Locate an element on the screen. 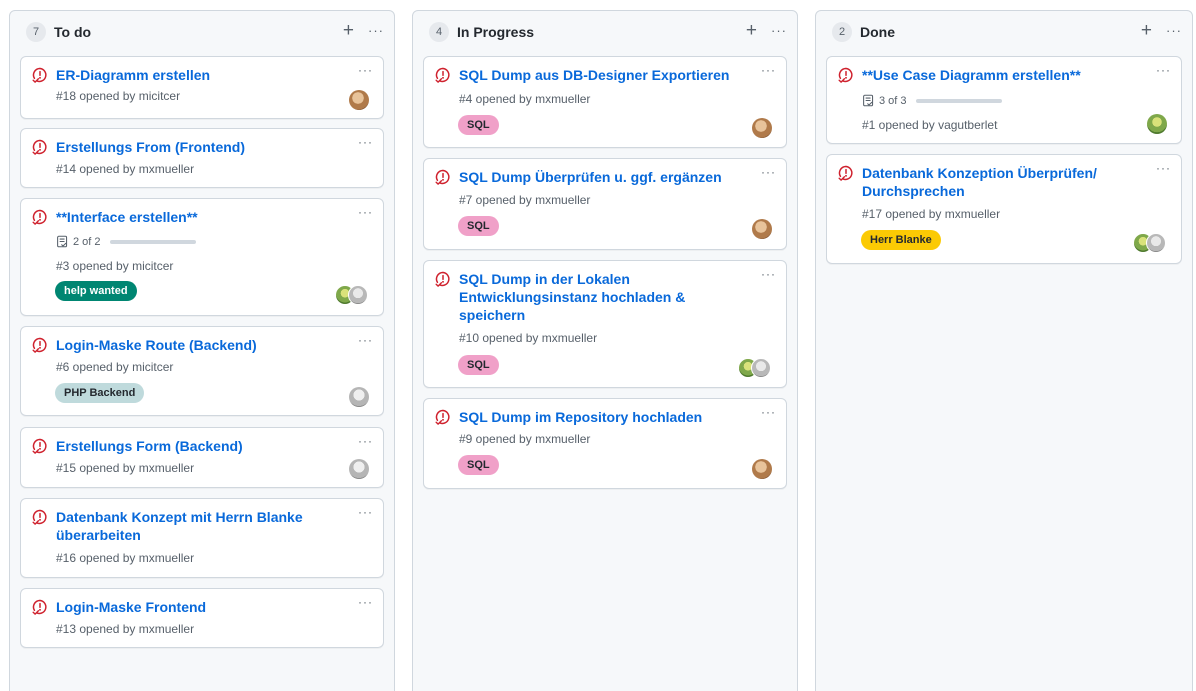  label-help-wanted: help wanted is located at coordinates (96, 291).